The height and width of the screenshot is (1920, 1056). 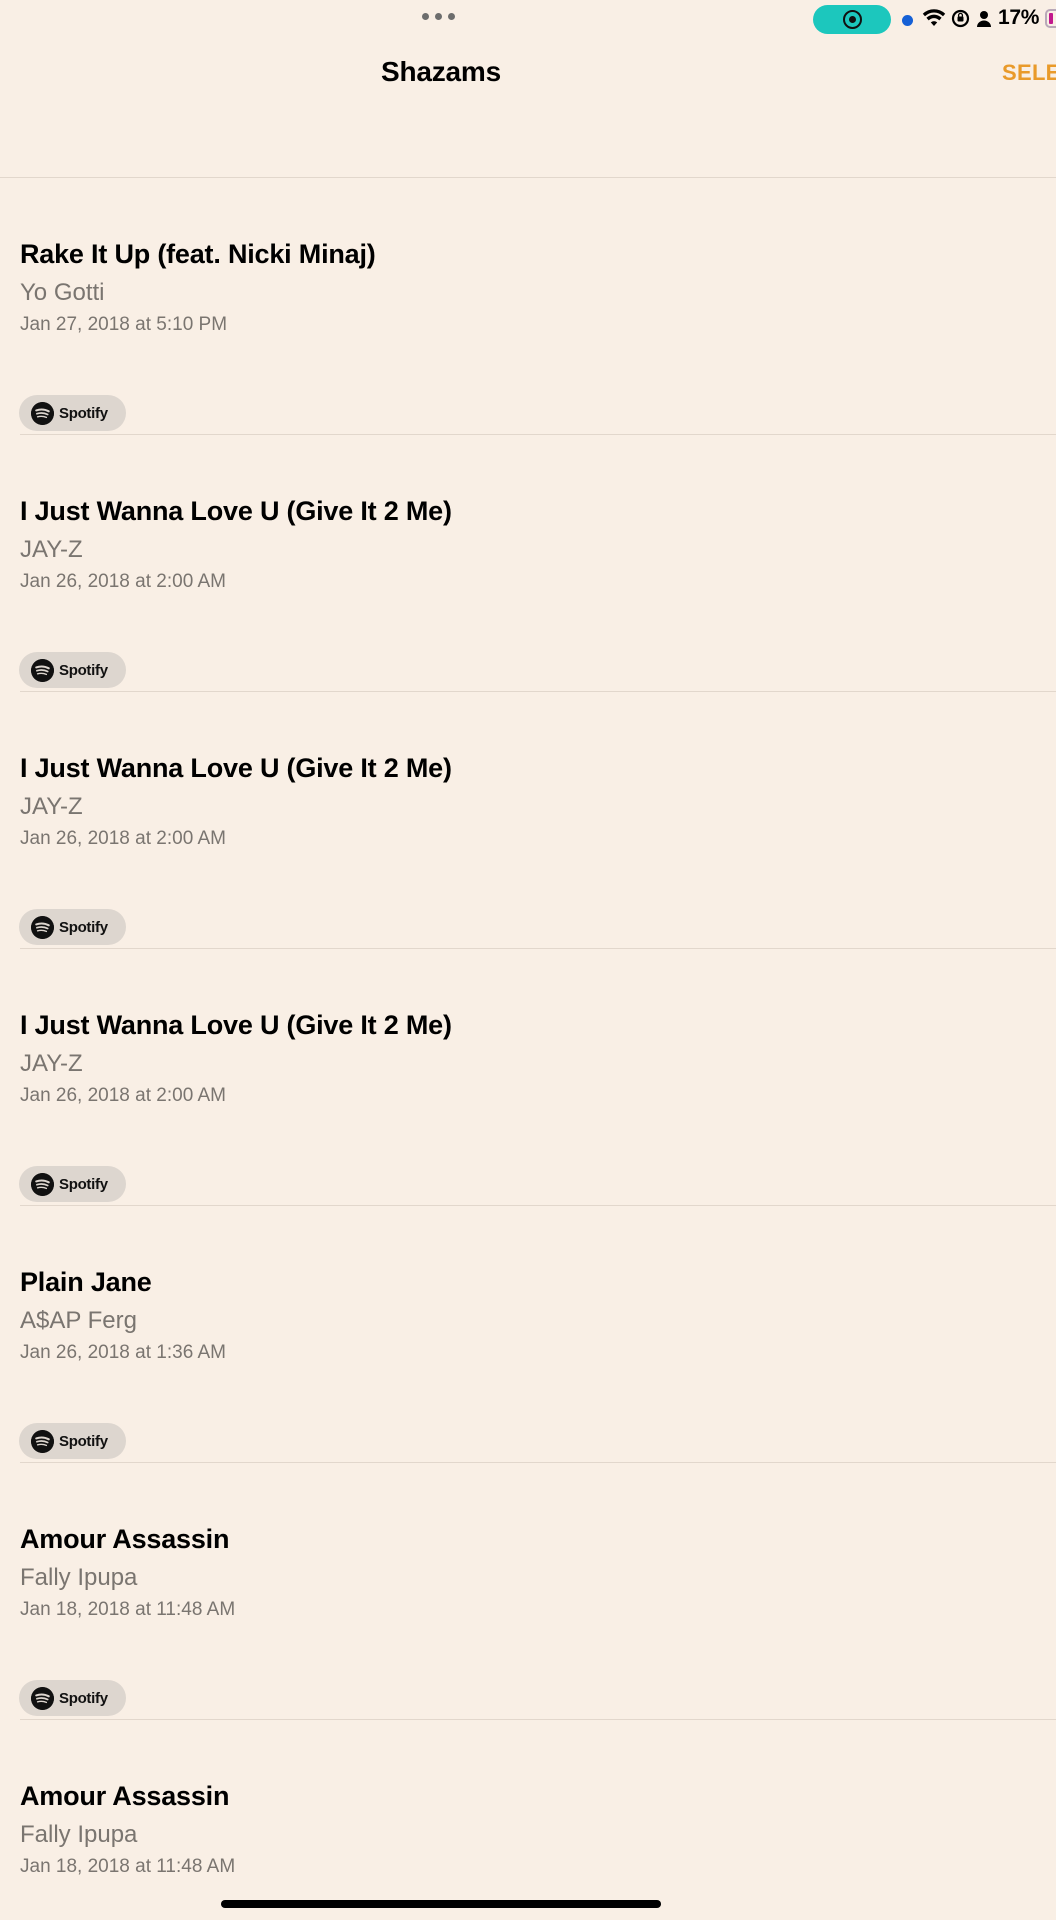 I want to click on record-icon, so click(x=852, y=19).